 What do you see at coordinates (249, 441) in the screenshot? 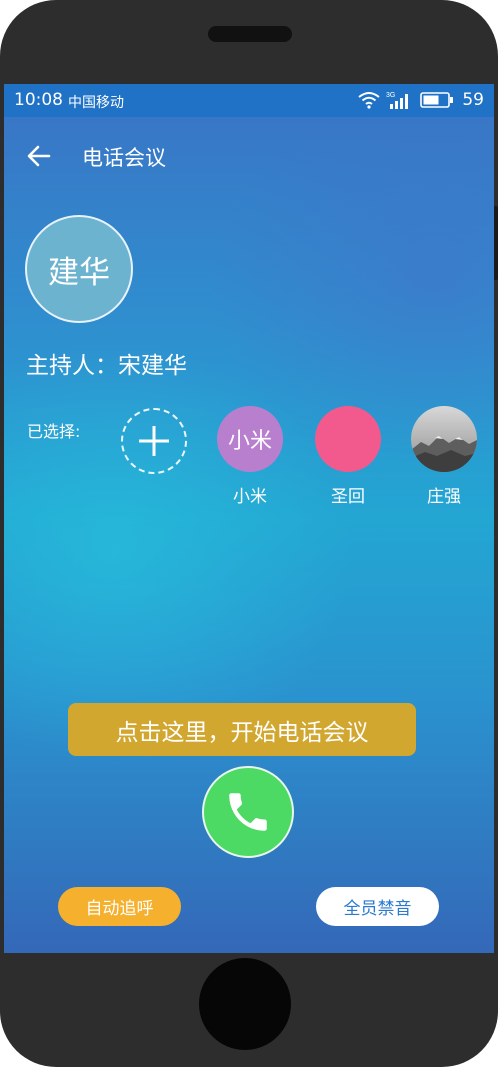
I see `participant-avatar-text: 小米` at bounding box center [249, 441].